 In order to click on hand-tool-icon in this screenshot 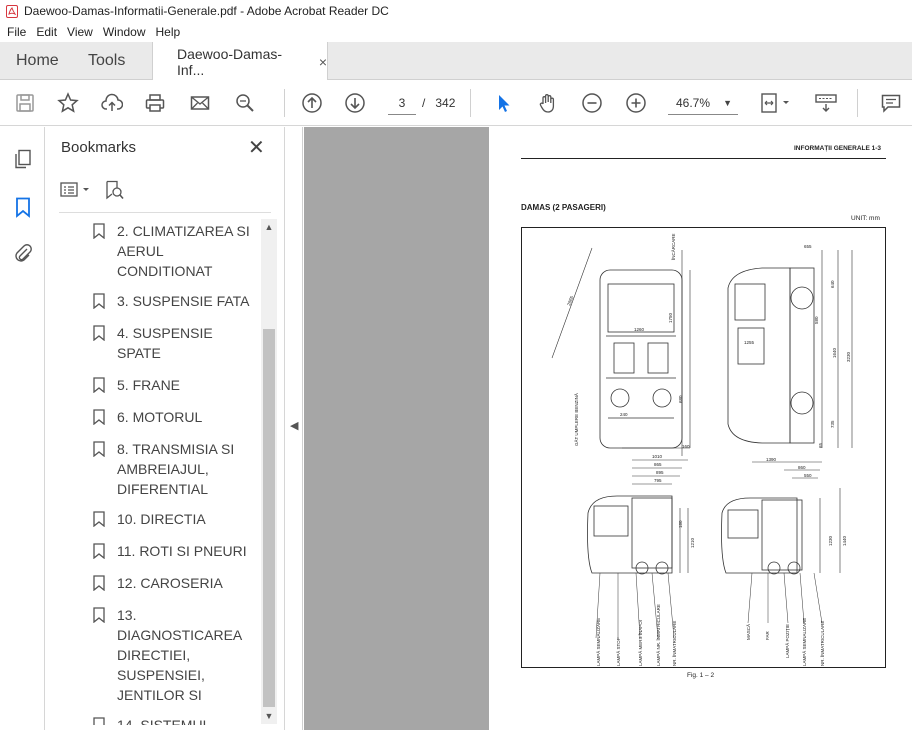, I will do `click(548, 103)`.